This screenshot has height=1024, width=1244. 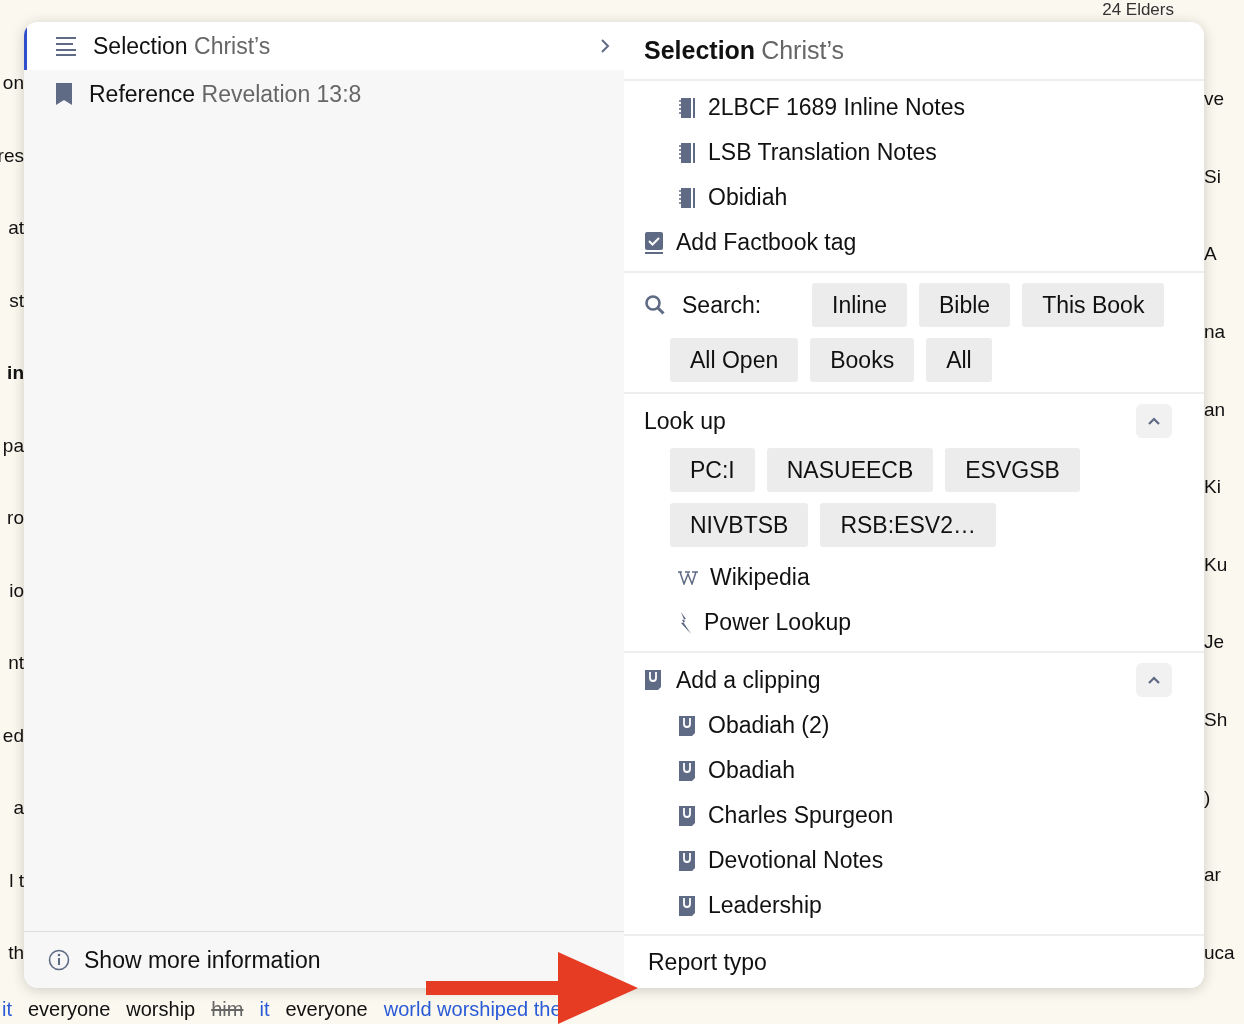 I want to click on info-icon, so click(x=59, y=960).